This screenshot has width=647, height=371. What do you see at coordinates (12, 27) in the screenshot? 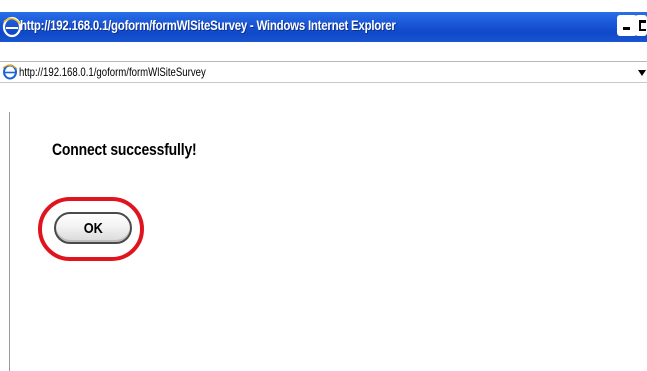
I see `internet-explorer-icon` at bounding box center [12, 27].